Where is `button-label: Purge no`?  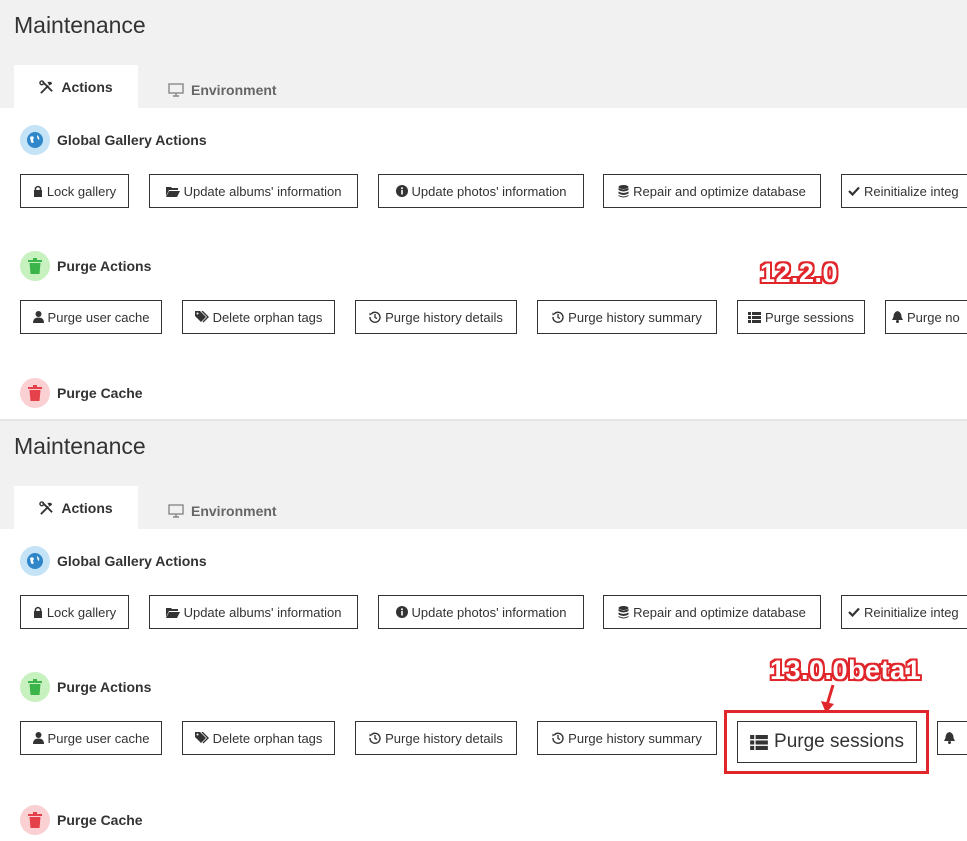
button-label: Purge no is located at coordinates (933, 317).